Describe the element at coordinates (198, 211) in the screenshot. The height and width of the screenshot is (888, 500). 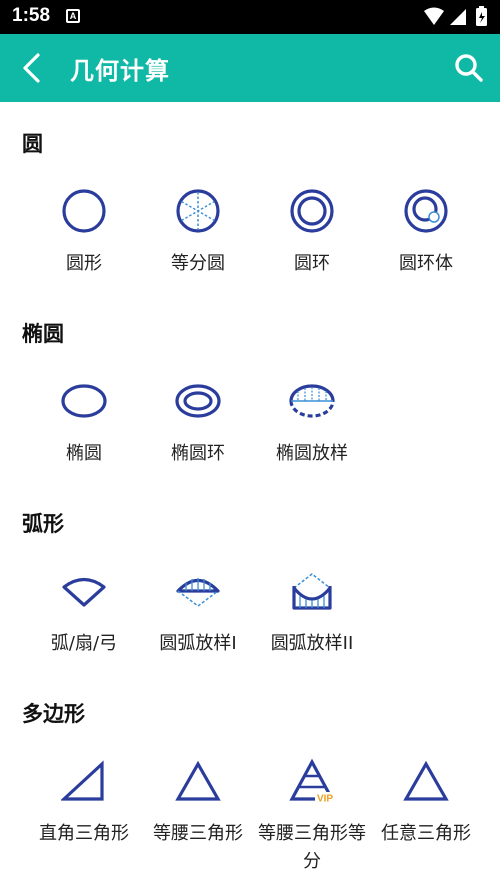
I see `divided-circle-icon` at that location.